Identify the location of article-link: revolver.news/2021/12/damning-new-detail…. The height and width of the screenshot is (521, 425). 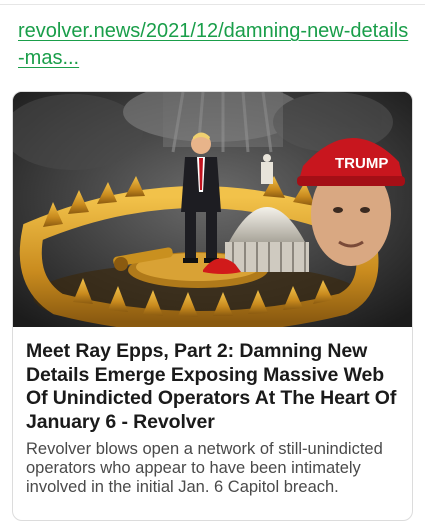
(214, 45).